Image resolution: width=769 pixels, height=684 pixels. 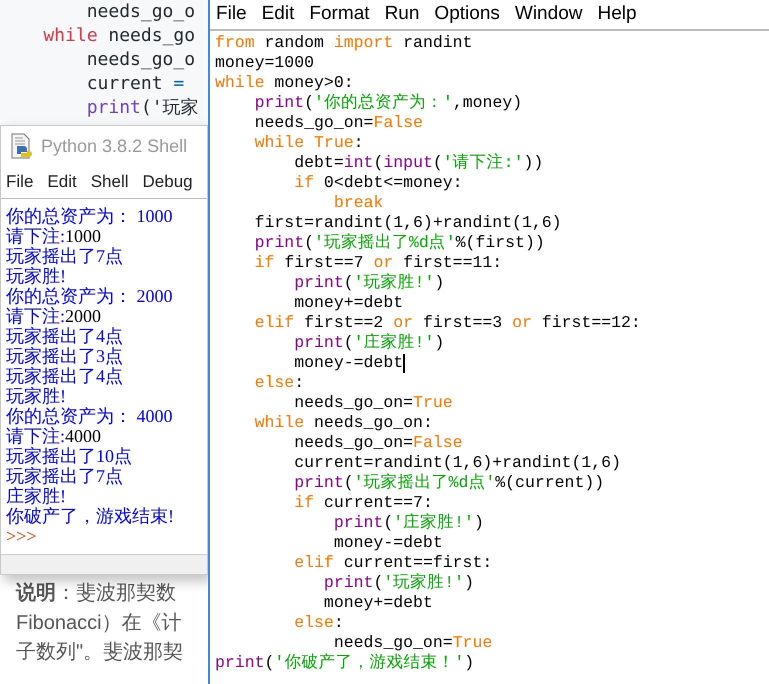 I want to click on article-text: Fibonacci）在《计, so click(x=99, y=623).